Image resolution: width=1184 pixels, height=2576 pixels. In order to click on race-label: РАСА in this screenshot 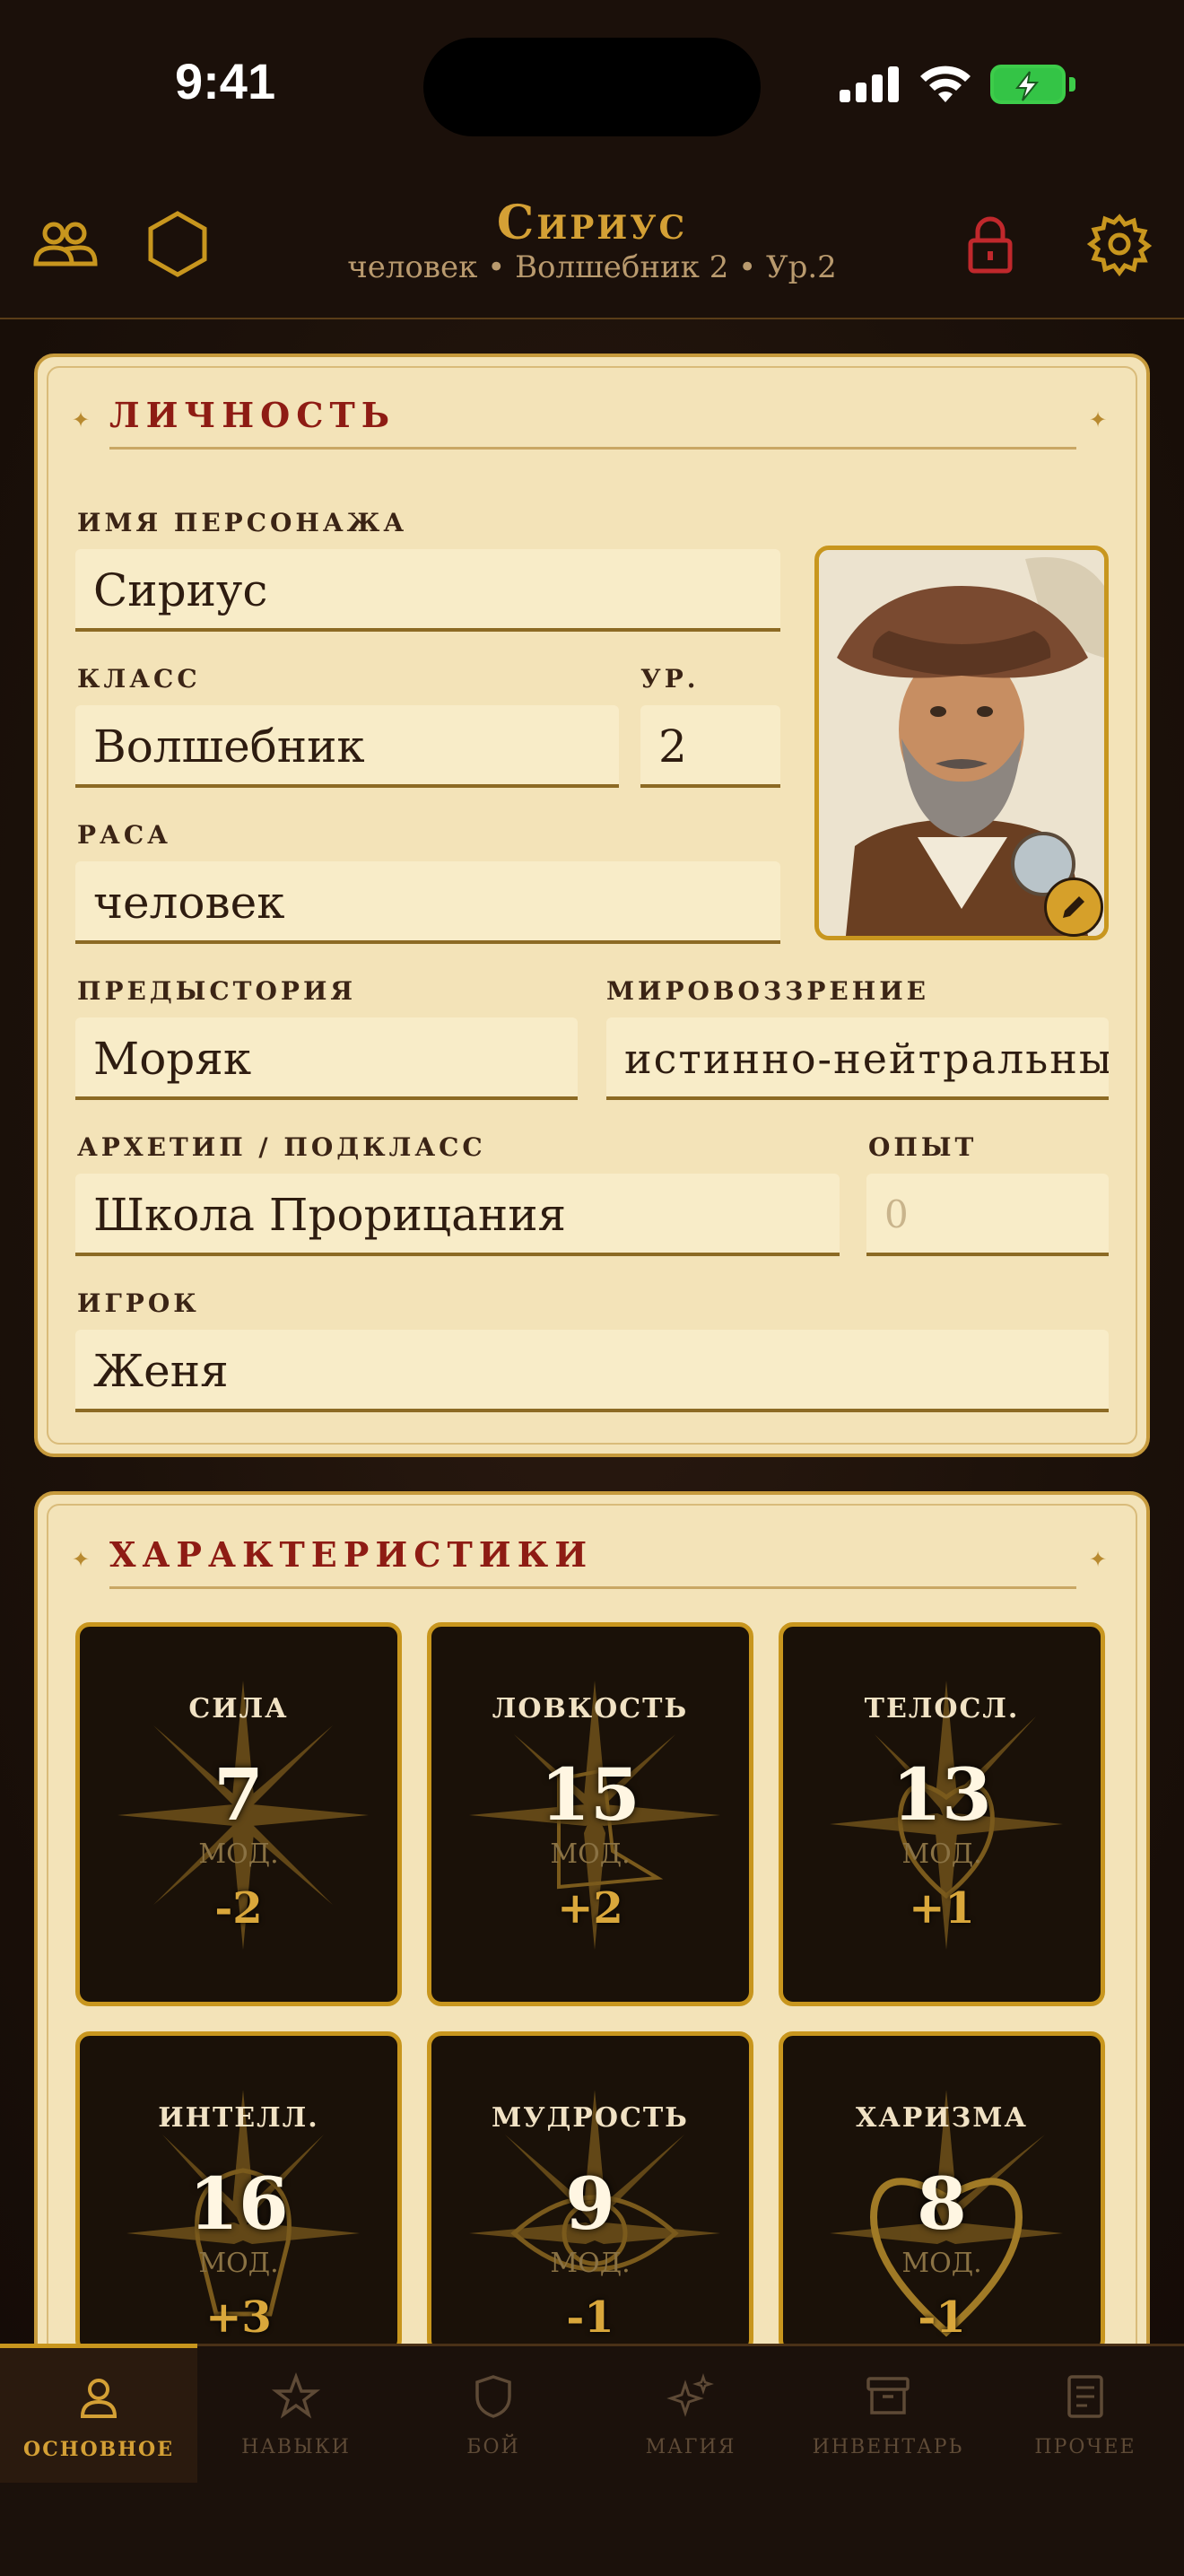, I will do `click(124, 835)`.